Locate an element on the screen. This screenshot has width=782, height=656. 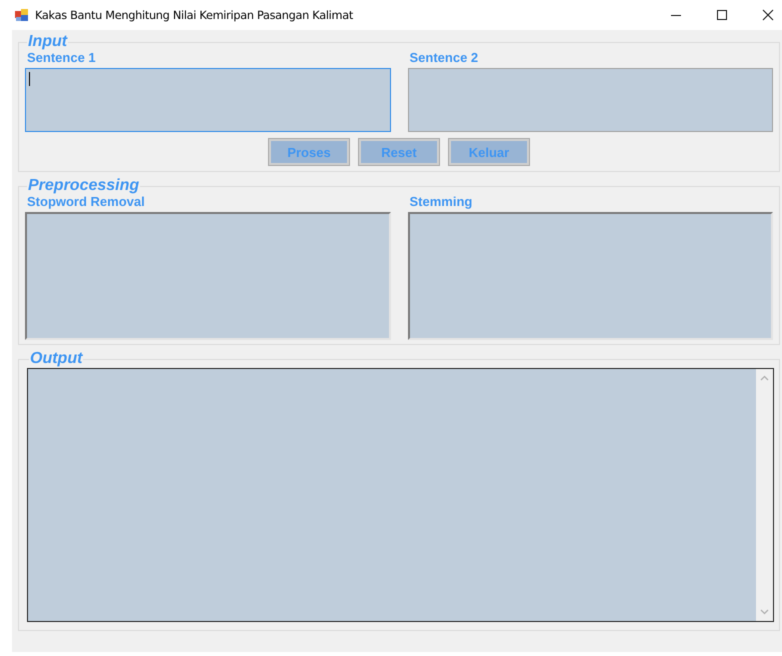
field-label: Sentence 1 is located at coordinates (62, 57).